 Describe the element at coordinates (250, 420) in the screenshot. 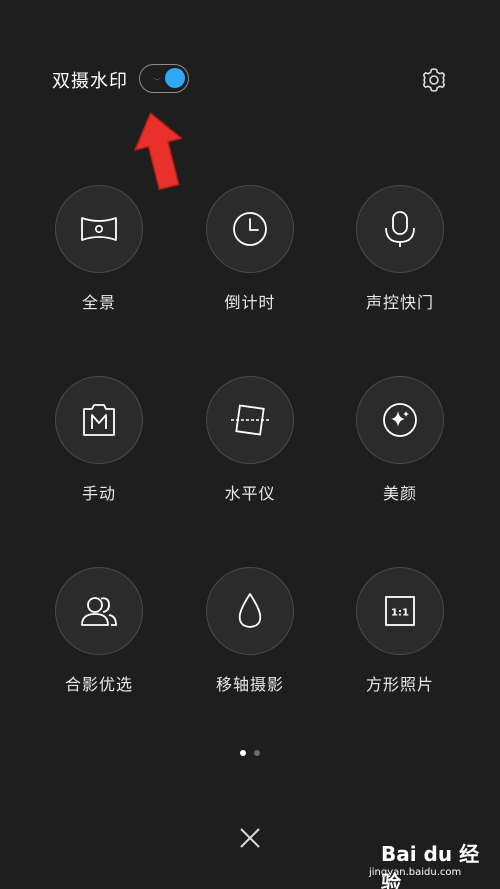

I see `level-icon` at that location.